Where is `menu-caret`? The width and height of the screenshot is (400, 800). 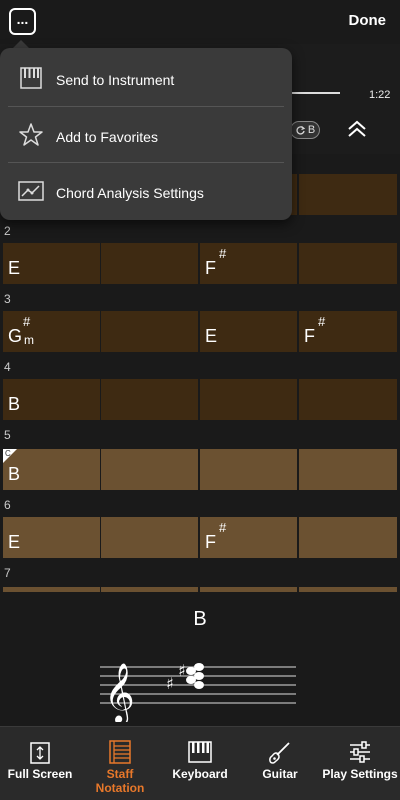 menu-caret is located at coordinates (21, 44).